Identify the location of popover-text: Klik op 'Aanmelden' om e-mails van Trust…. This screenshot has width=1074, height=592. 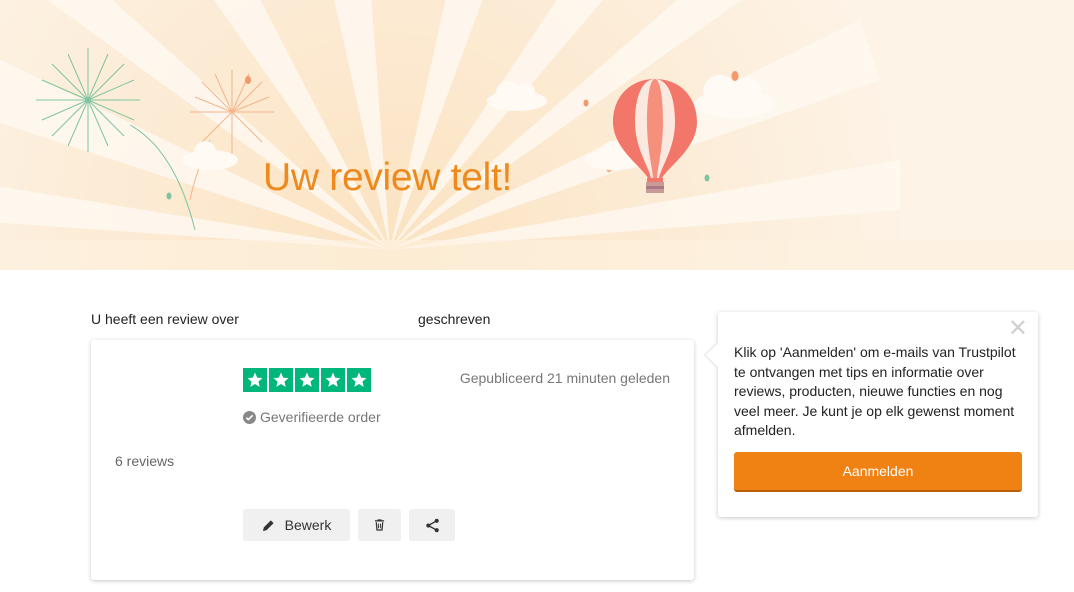
(875, 391).